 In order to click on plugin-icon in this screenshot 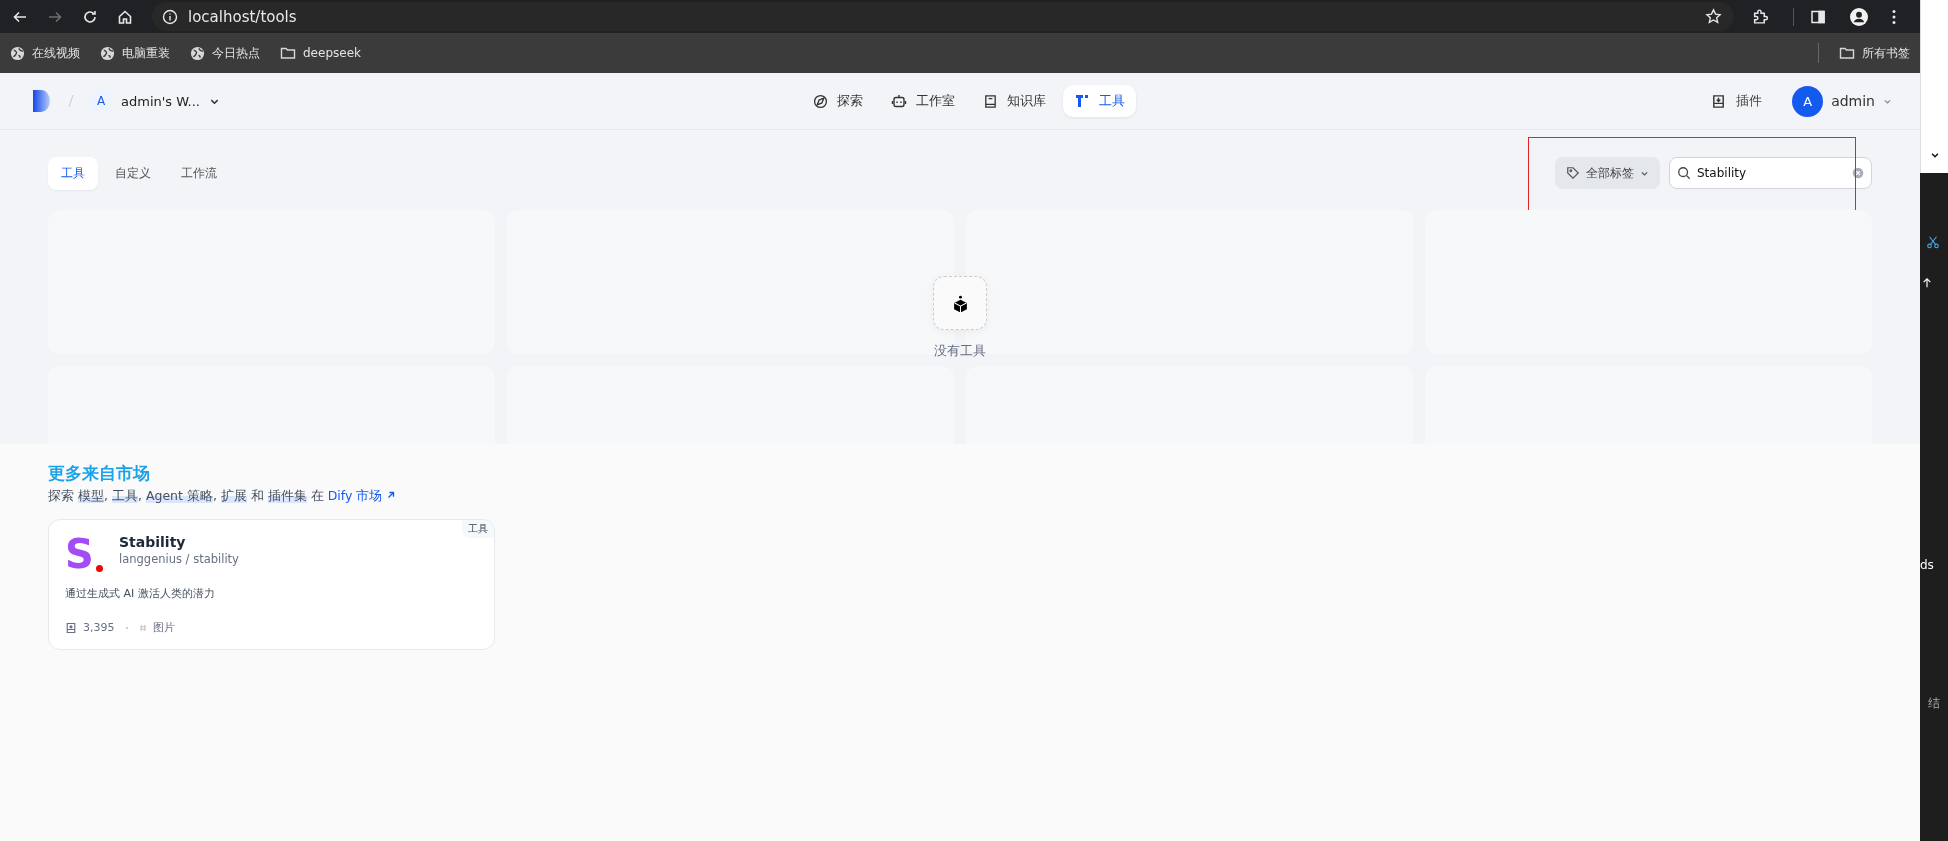, I will do `click(1719, 101)`.